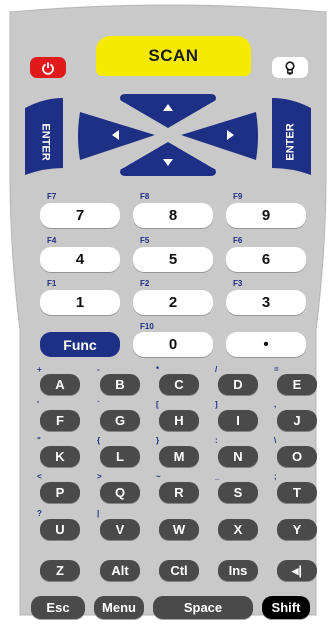 This screenshot has height=629, width=336. Describe the element at coordinates (297, 384) in the screenshot. I see `key-e: E` at that location.